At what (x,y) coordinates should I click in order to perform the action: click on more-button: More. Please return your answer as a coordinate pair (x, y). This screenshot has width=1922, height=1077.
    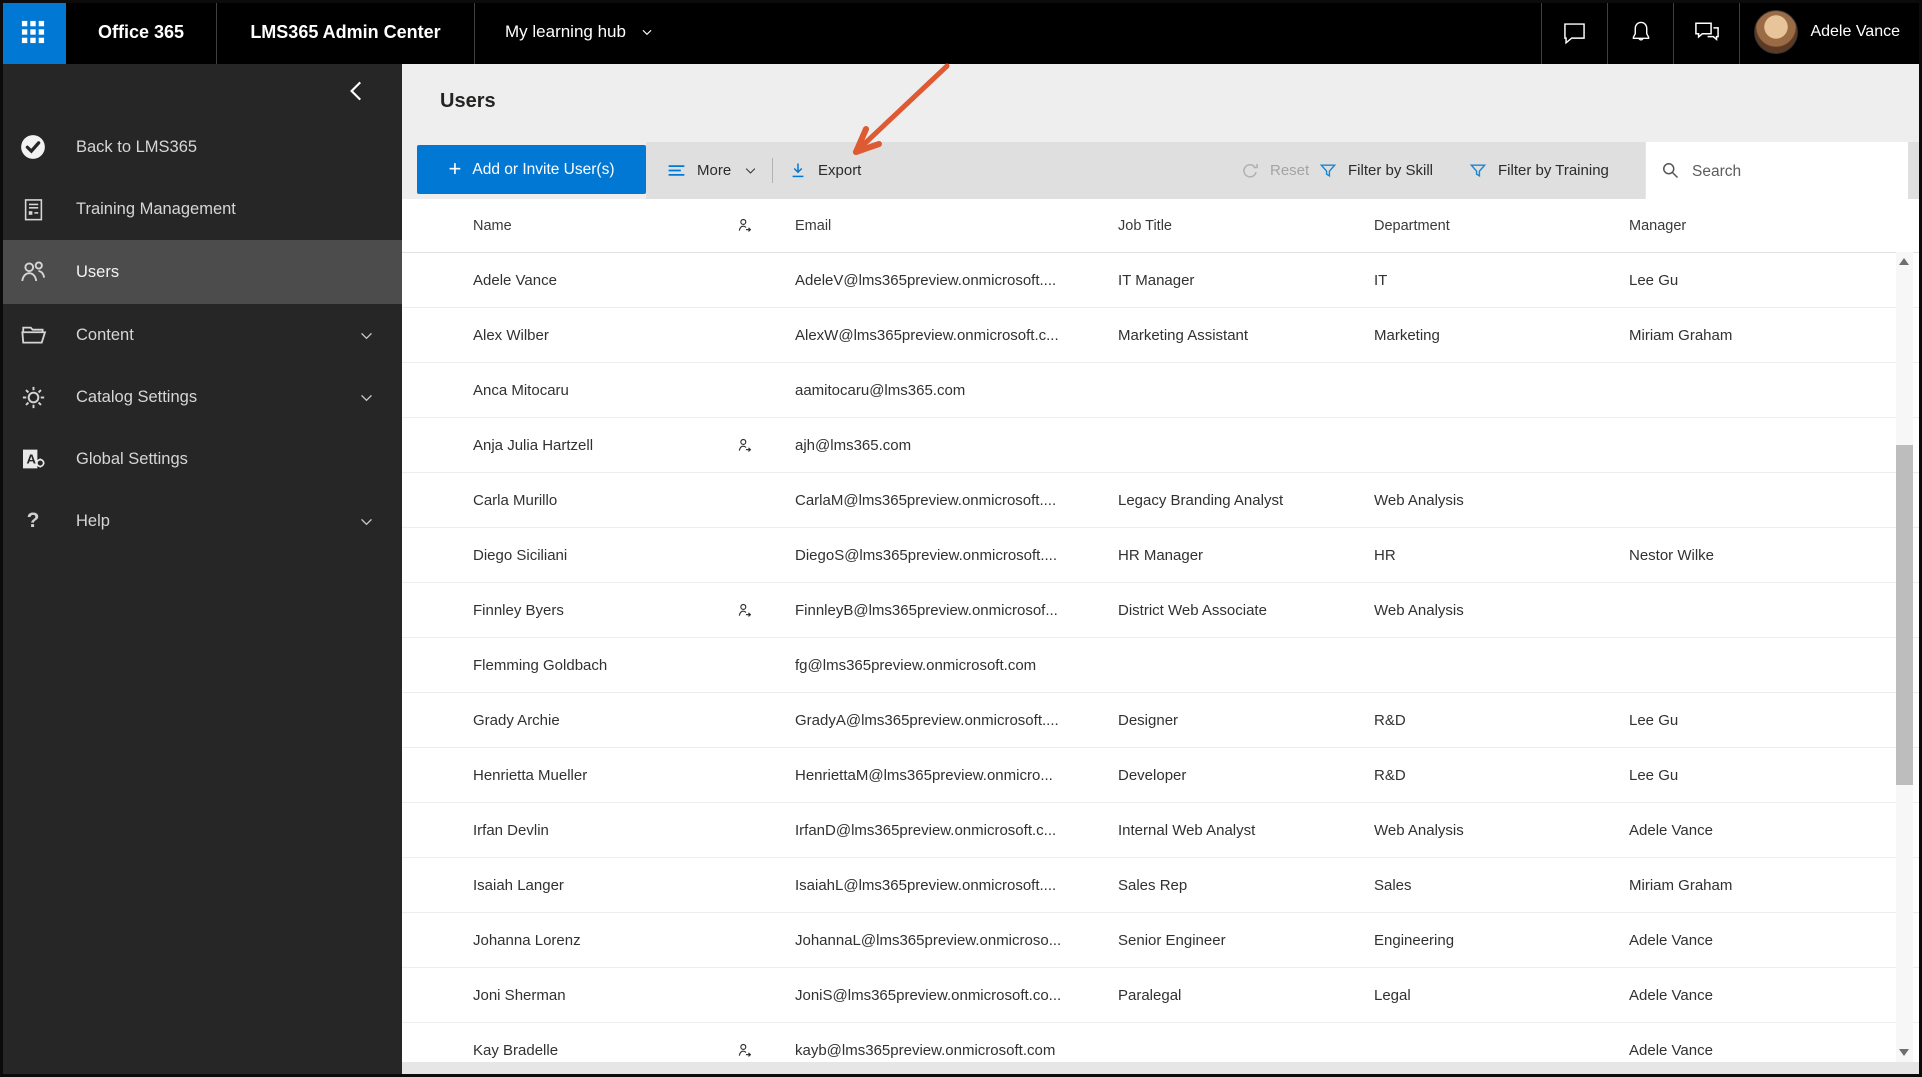
    Looking at the image, I should click on (712, 170).